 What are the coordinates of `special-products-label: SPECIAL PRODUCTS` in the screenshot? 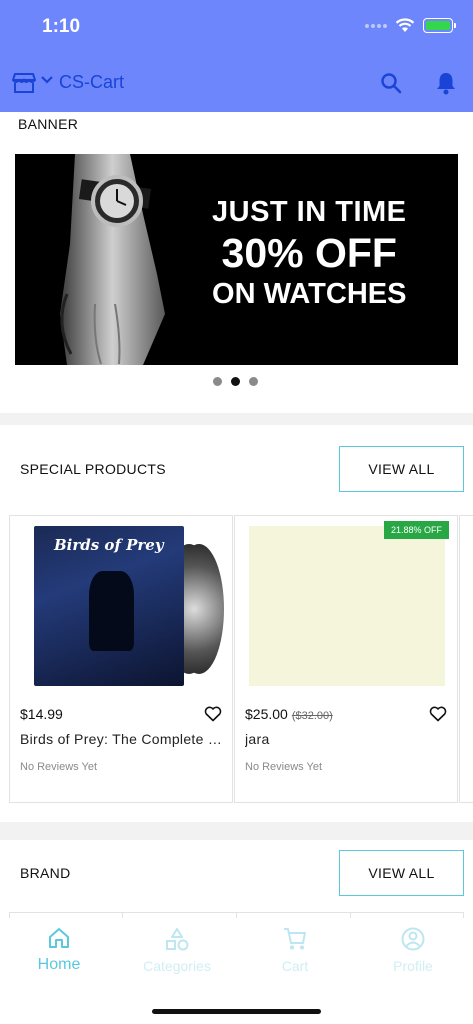 It's located at (93, 469).